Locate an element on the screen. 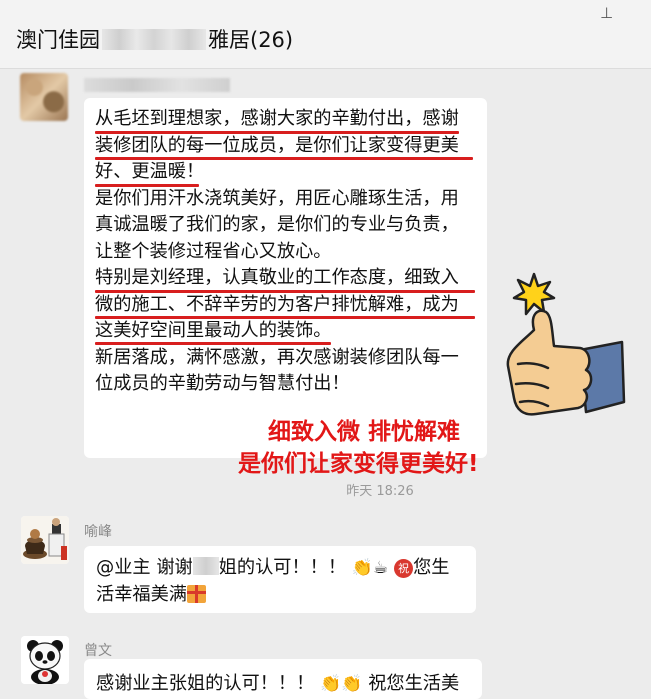  message-line: 好、更温暖！ is located at coordinates (150, 171).